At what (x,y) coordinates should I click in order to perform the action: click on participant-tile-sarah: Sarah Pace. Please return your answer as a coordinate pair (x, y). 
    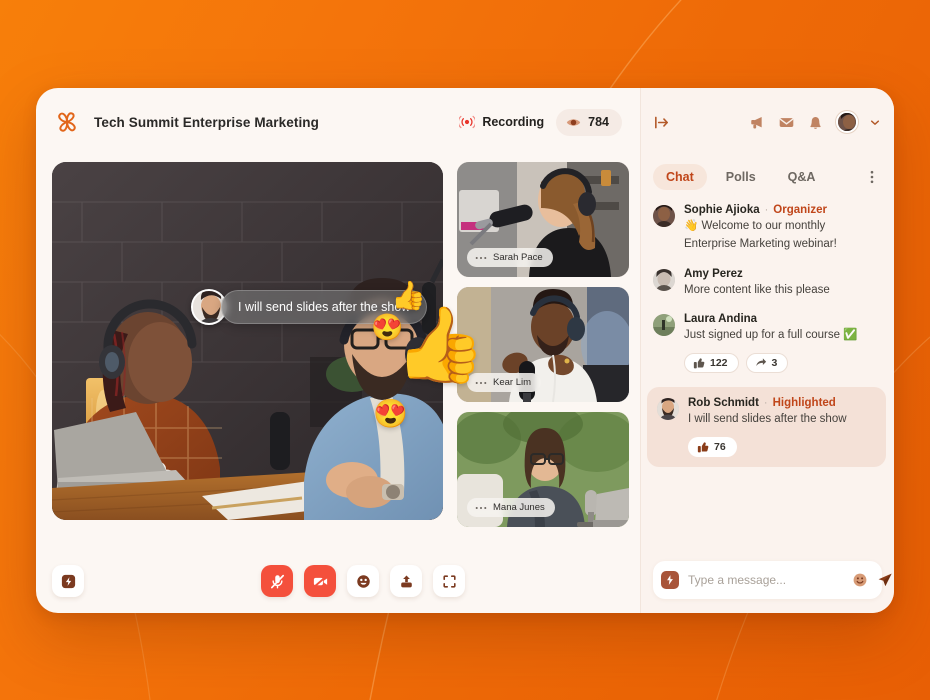
    Looking at the image, I should click on (543, 219).